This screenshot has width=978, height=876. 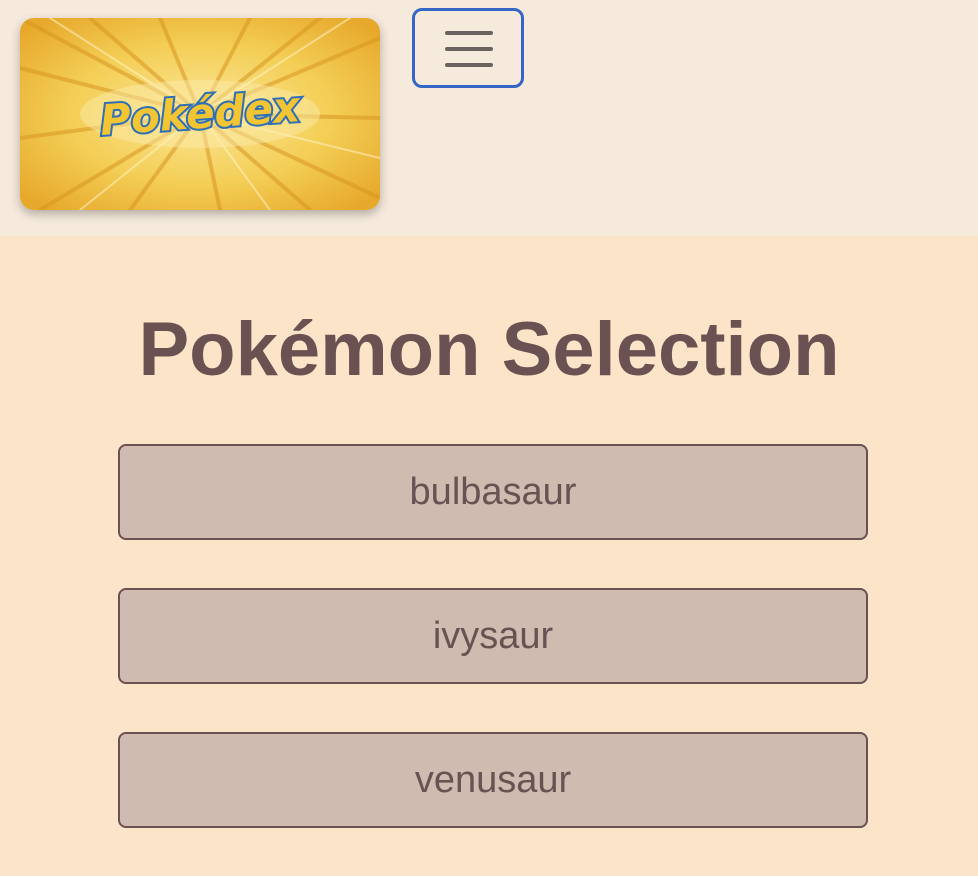 I want to click on pokemon-button-venusaur: venusaur, so click(x=493, y=780).